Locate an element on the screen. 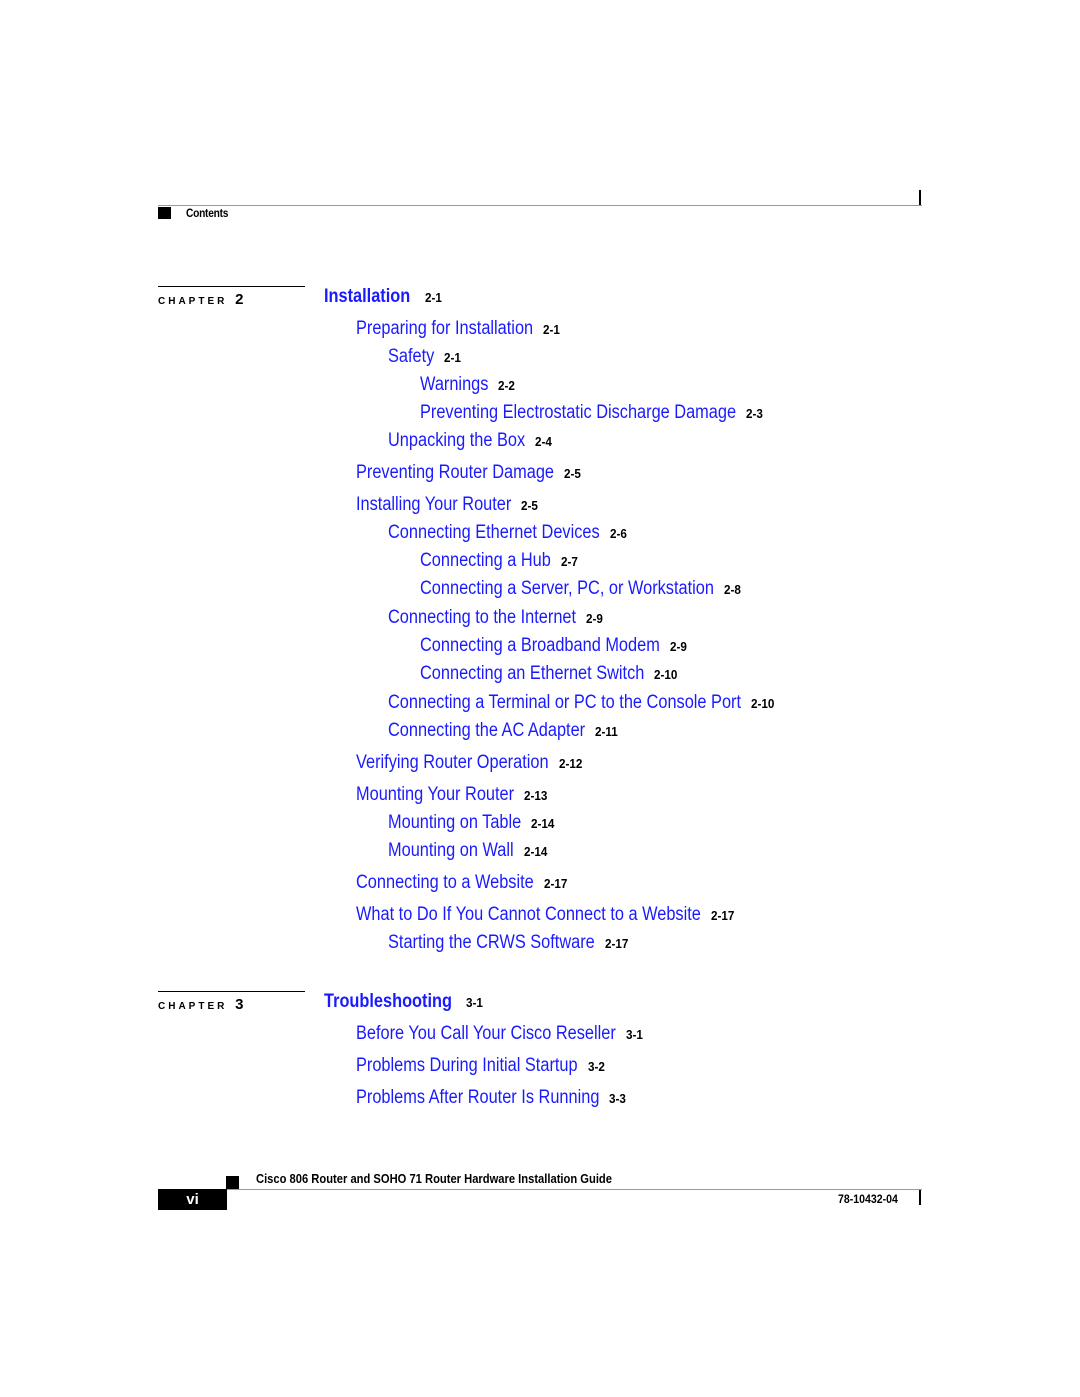 Image resolution: width=1080 pixels, height=1397 pixels. toc-chapter-entry: Troubleshooting 3-1 is located at coordinates (404, 1001).